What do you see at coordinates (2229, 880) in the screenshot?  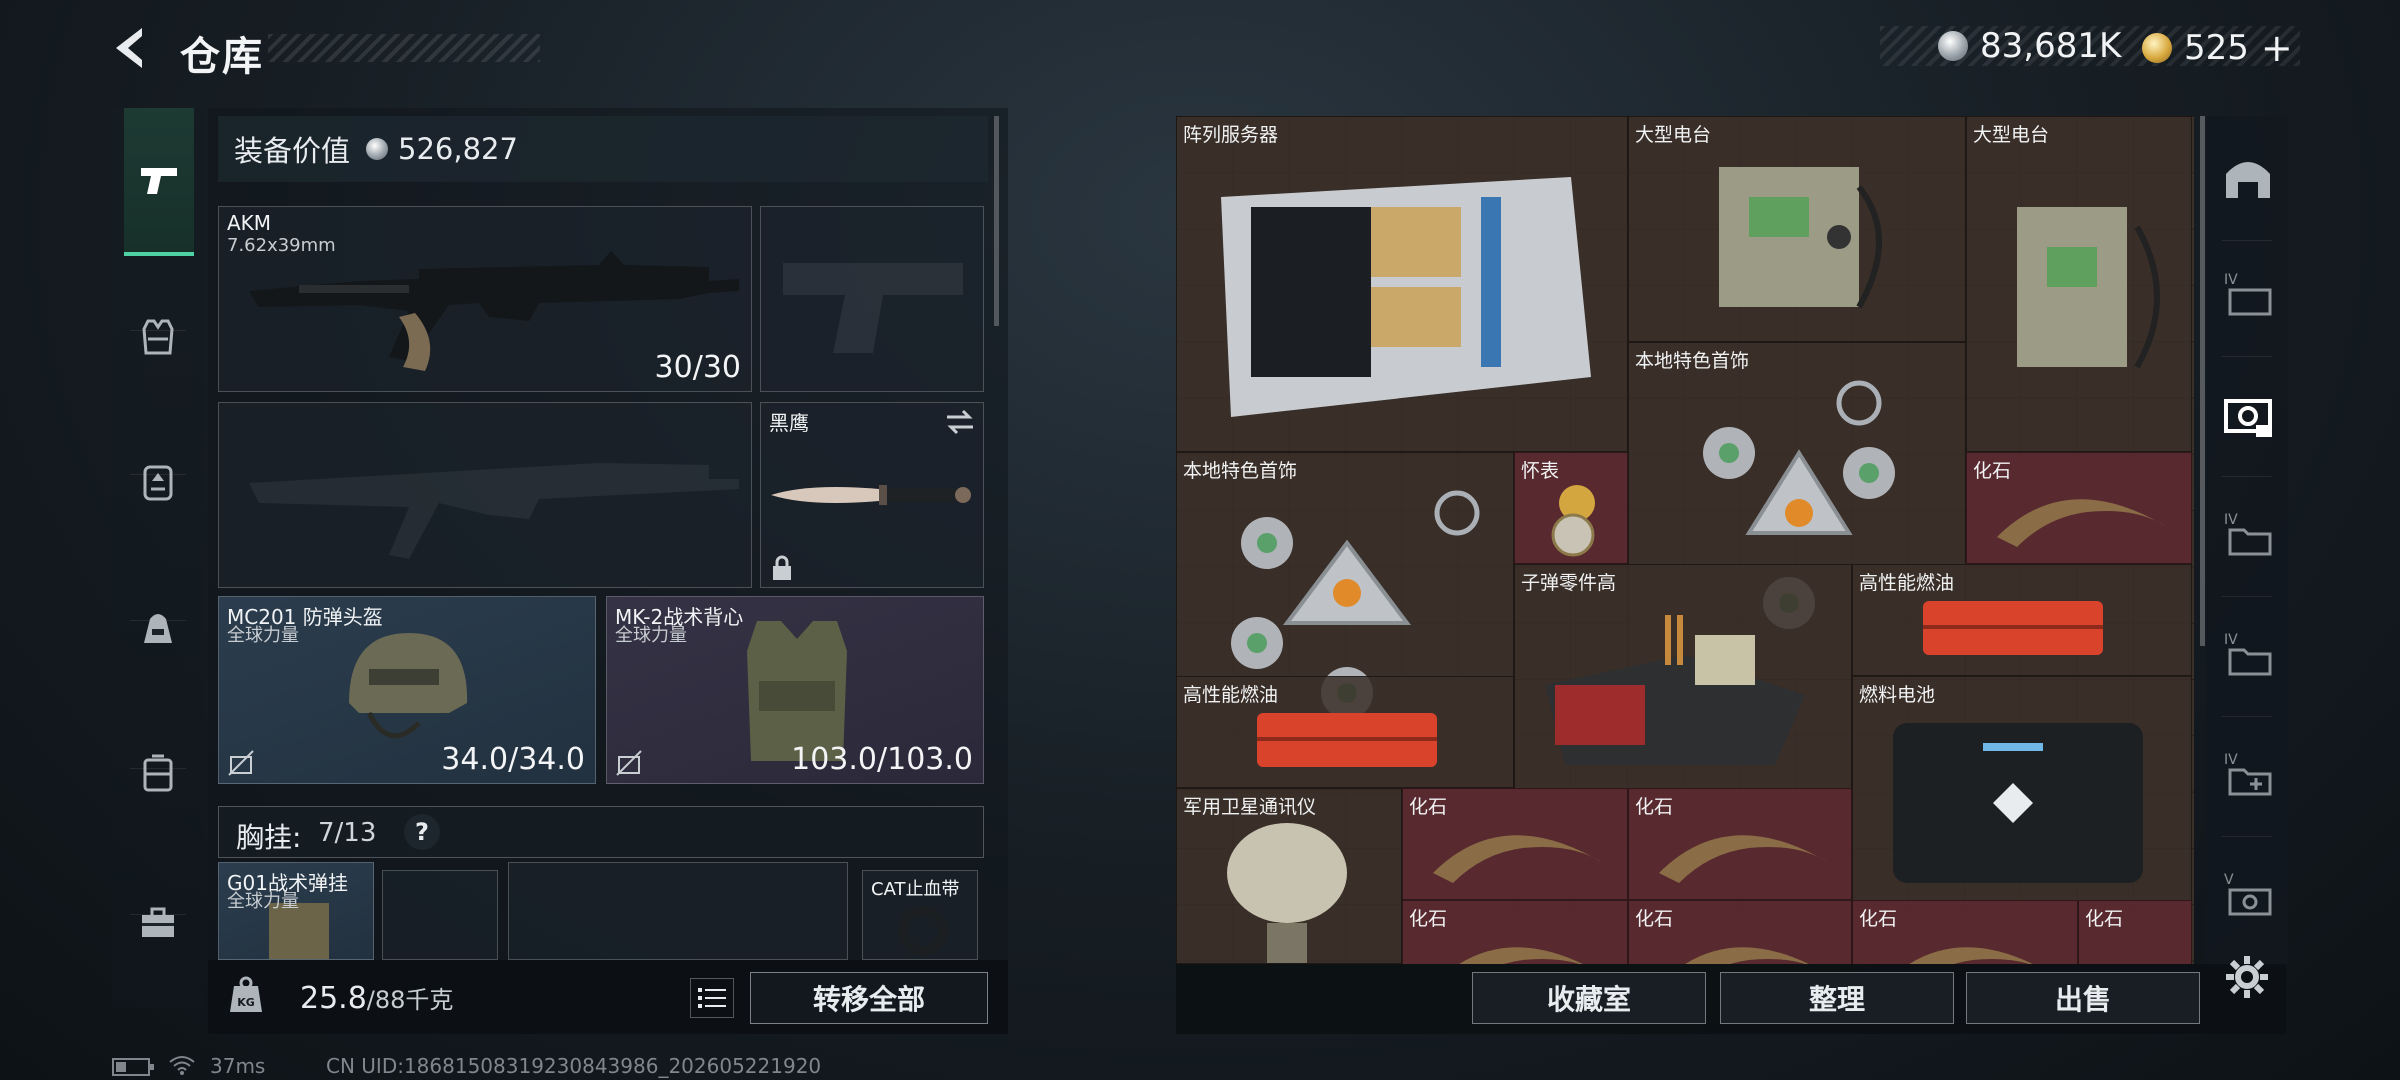 I see `svg-text: V` at bounding box center [2229, 880].